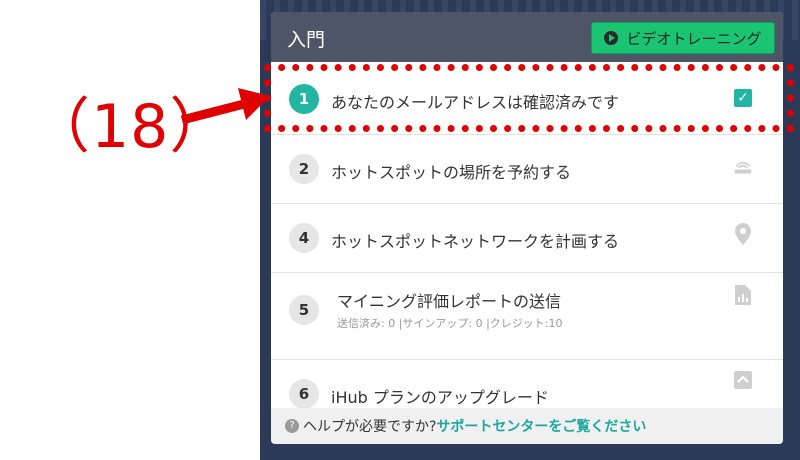  I want to click on video-training-label: ビデオトレーニング, so click(694, 38).